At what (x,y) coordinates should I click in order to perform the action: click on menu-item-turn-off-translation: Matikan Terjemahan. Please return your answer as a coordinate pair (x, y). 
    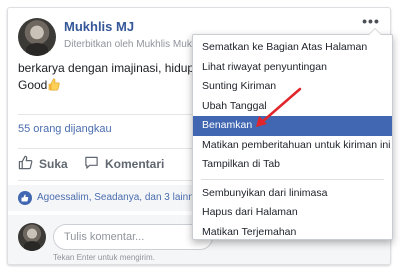
    Looking at the image, I should click on (292, 233).